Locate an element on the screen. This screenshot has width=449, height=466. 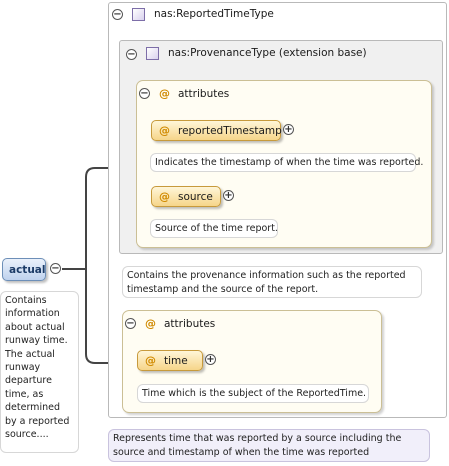
complex-type-icon is located at coordinates (138, 14).